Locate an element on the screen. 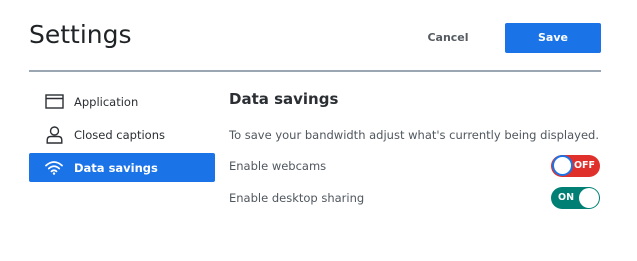 The height and width of the screenshot is (261, 637). setting-row-desktop-sharing: Enable desktop sharing ON is located at coordinates (415, 199).